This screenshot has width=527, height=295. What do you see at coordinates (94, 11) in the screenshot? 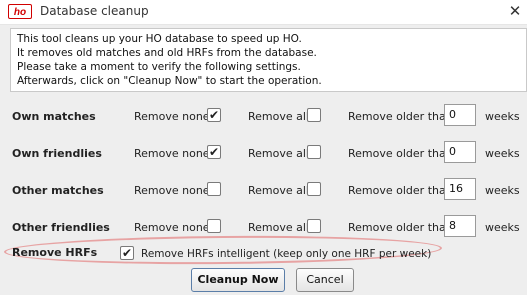
I see `window-title: Database cleanup` at bounding box center [94, 11].